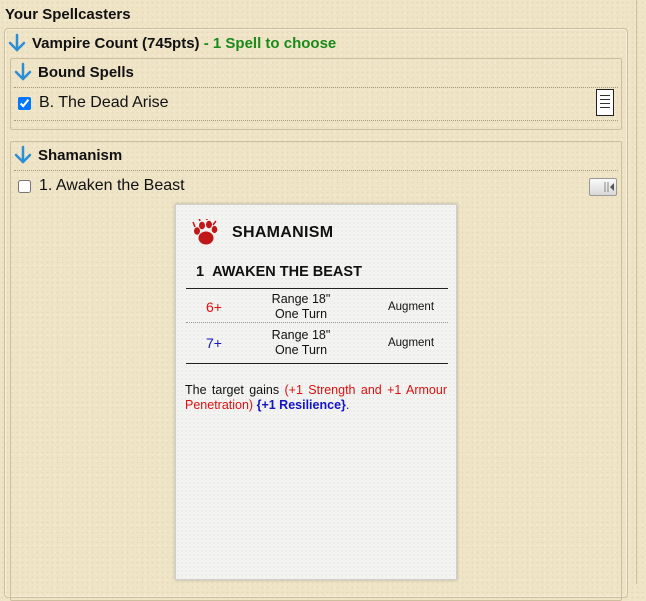  What do you see at coordinates (200, 272) in the screenshot?
I see `spell-number: 1` at bounding box center [200, 272].